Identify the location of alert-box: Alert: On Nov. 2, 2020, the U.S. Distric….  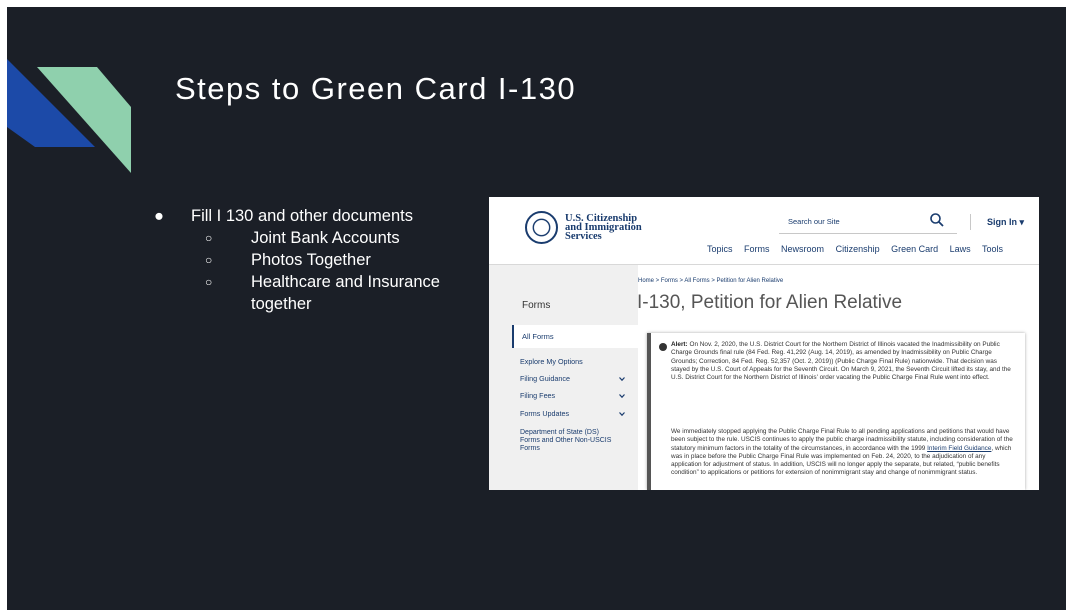
(836, 411).